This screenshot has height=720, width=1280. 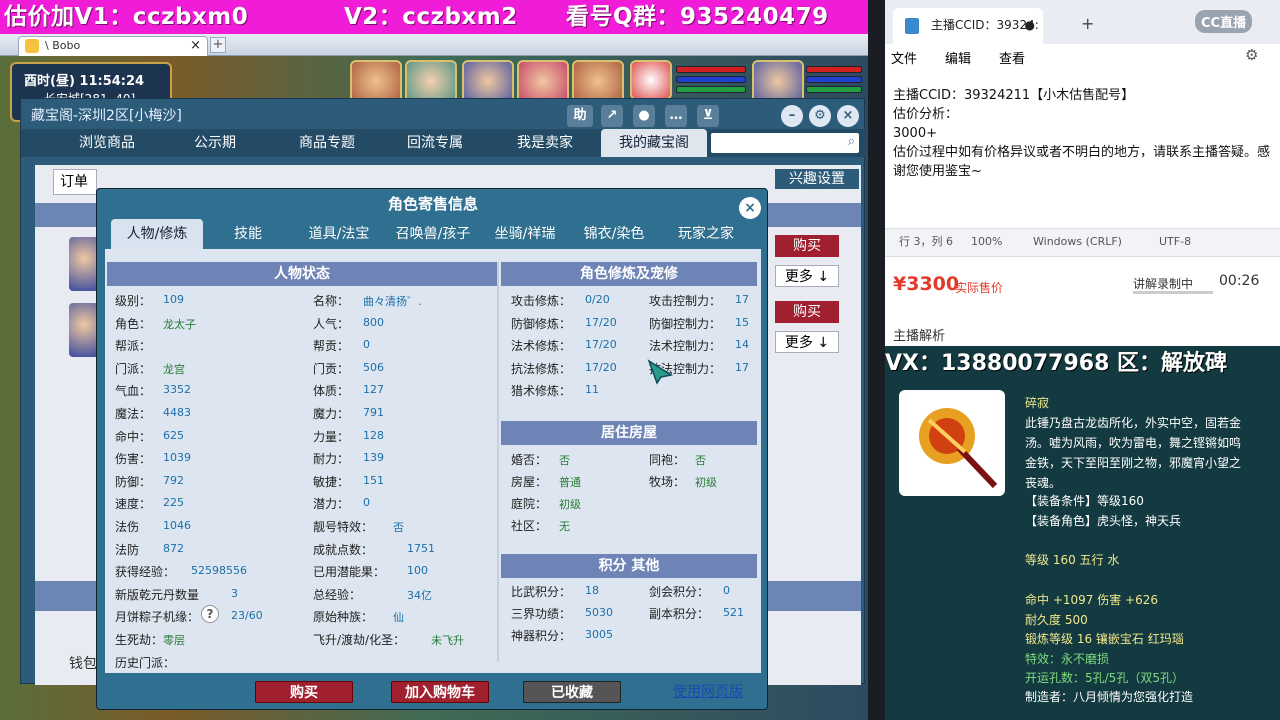 What do you see at coordinates (177, 458) in the screenshot?
I see `field-value: 1039` at bounding box center [177, 458].